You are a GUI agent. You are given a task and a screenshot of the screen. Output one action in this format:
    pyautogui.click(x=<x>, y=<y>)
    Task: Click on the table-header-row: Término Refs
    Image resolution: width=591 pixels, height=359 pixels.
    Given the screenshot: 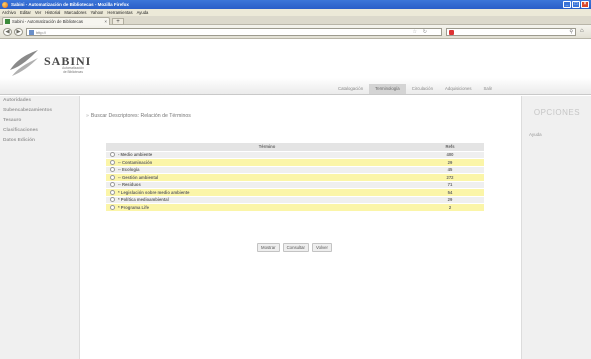 What is the action you would take?
    pyautogui.click(x=295, y=147)
    